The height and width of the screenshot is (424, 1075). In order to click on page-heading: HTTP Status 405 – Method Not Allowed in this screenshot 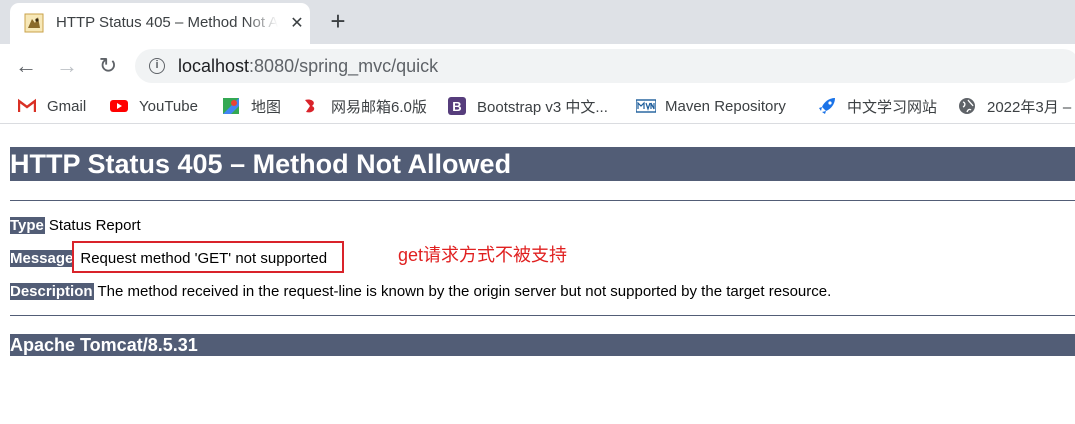, I will do `click(542, 164)`.